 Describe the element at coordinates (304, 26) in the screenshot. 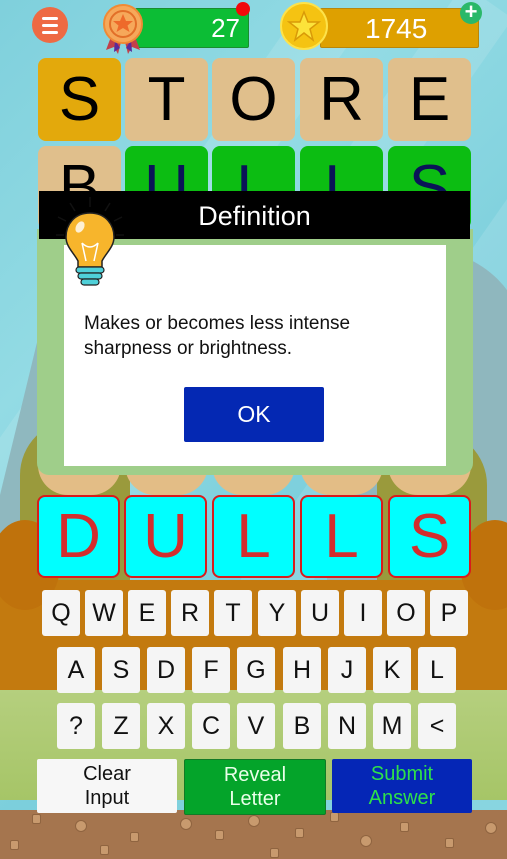

I see `star-coin-icon` at that location.